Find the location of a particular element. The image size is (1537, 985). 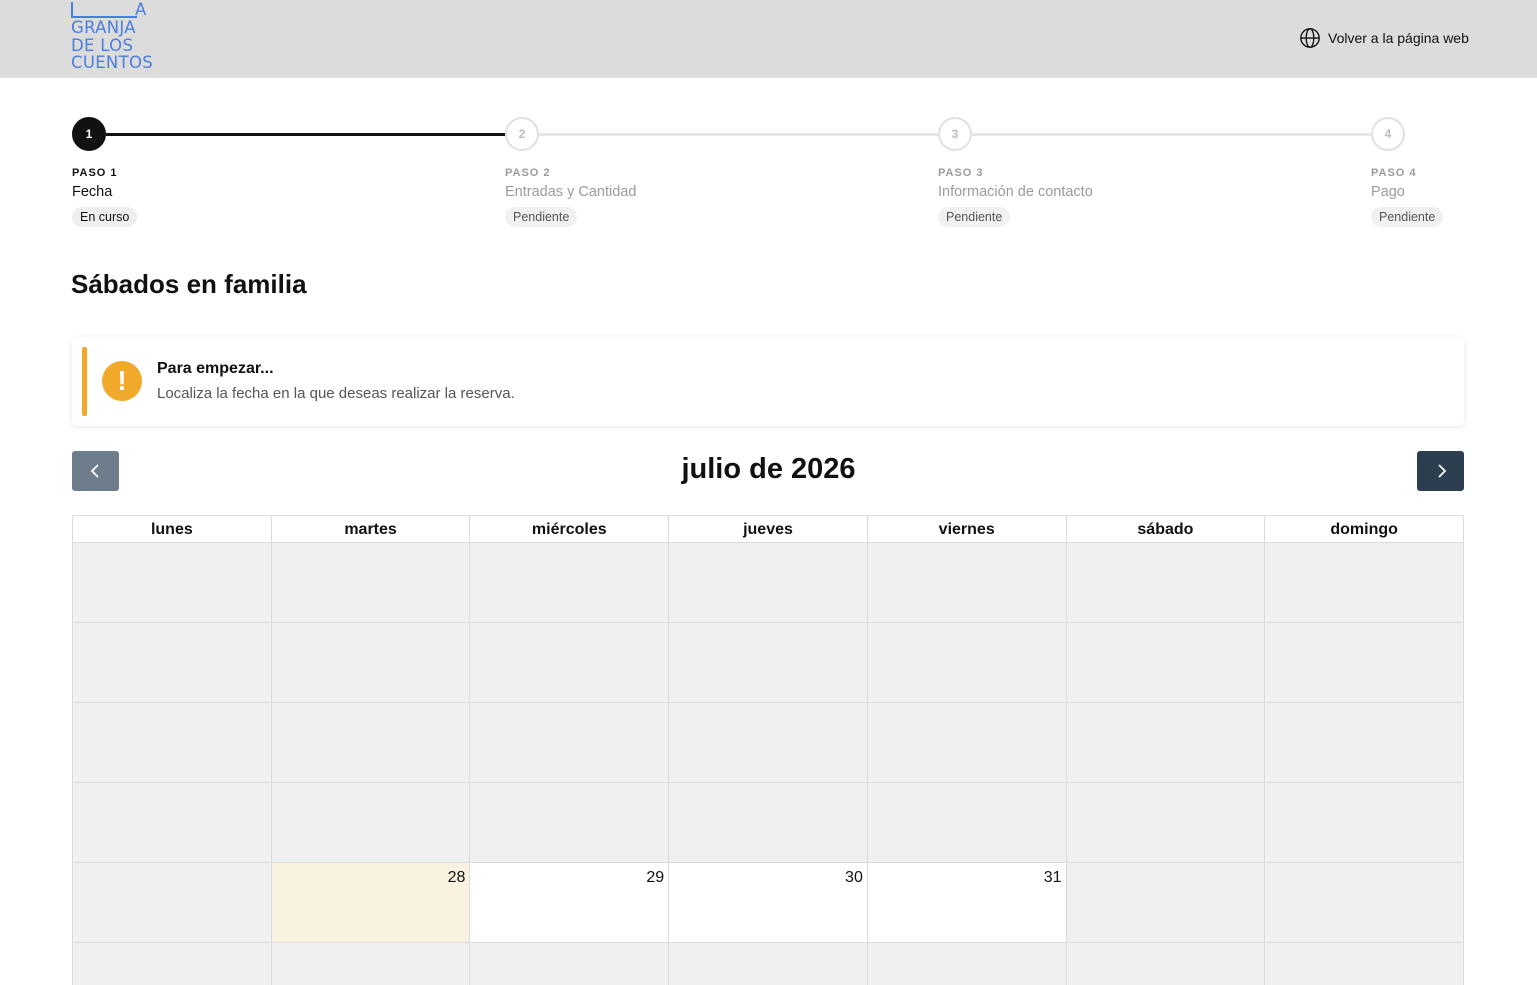

weekday-header: sábado is located at coordinates (1166, 529).